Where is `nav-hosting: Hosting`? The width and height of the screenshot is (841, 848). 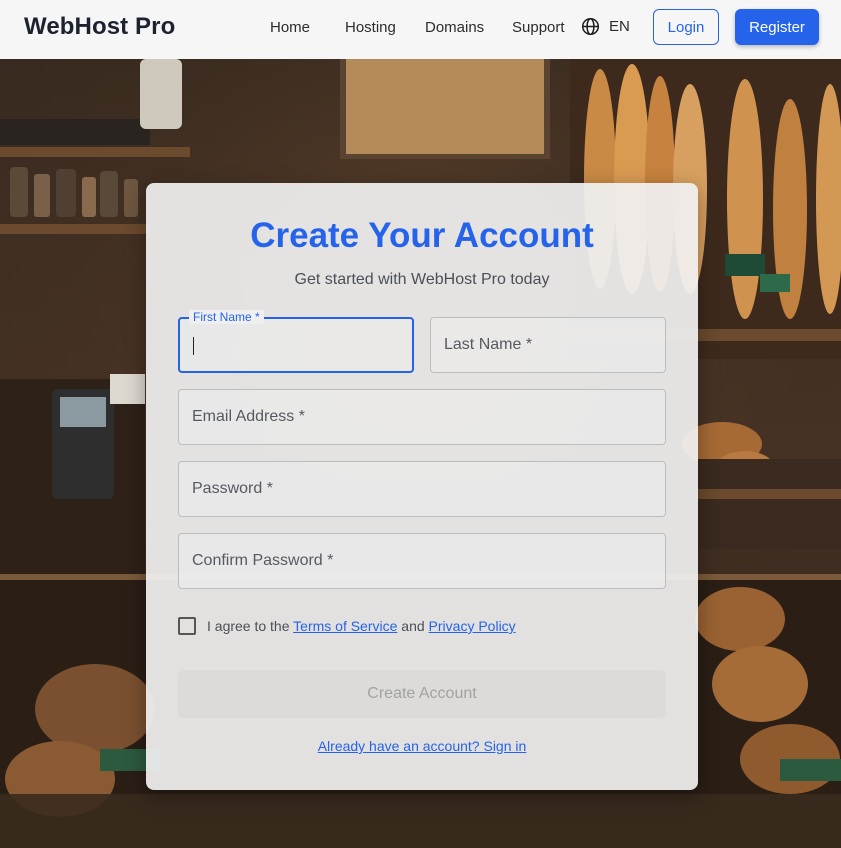
nav-hosting: Hosting is located at coordinates (370, 27).